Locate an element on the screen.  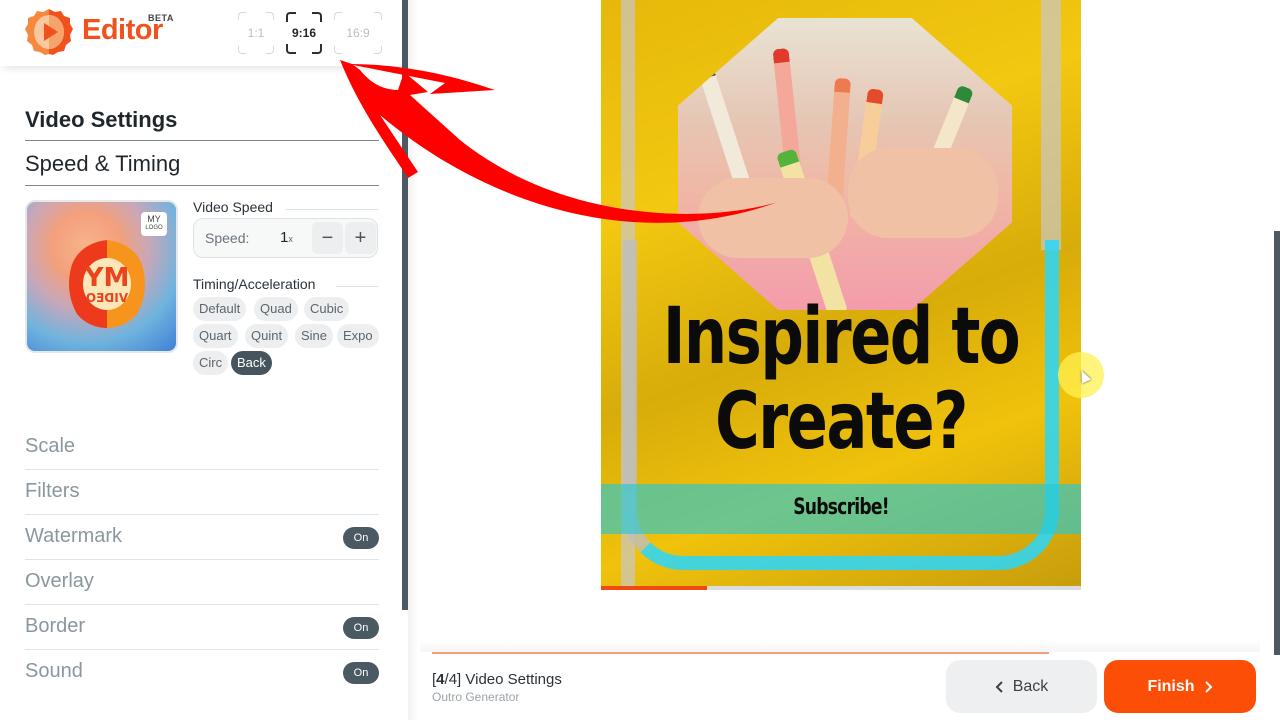
timing-option-expo: Expo is located at coordinates (358, 336).